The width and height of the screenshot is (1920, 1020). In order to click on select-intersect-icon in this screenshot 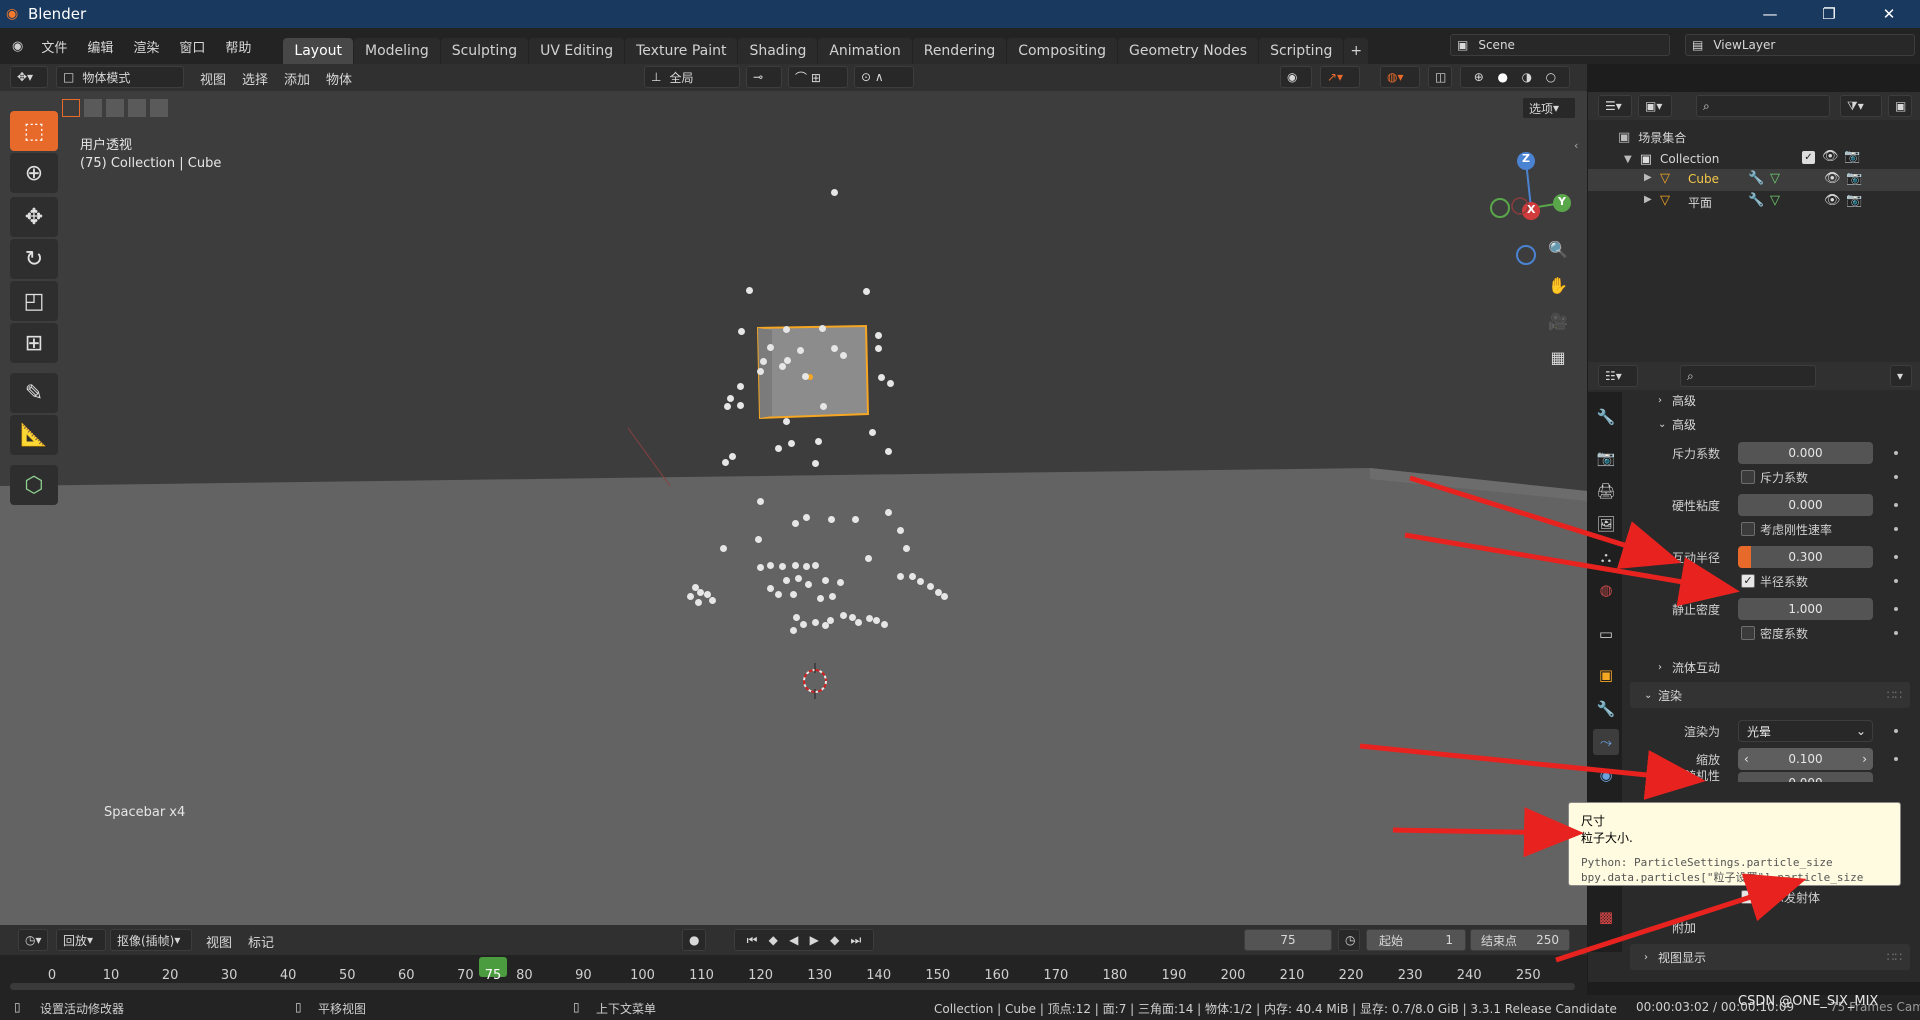, I will do `click(159, 108)`.